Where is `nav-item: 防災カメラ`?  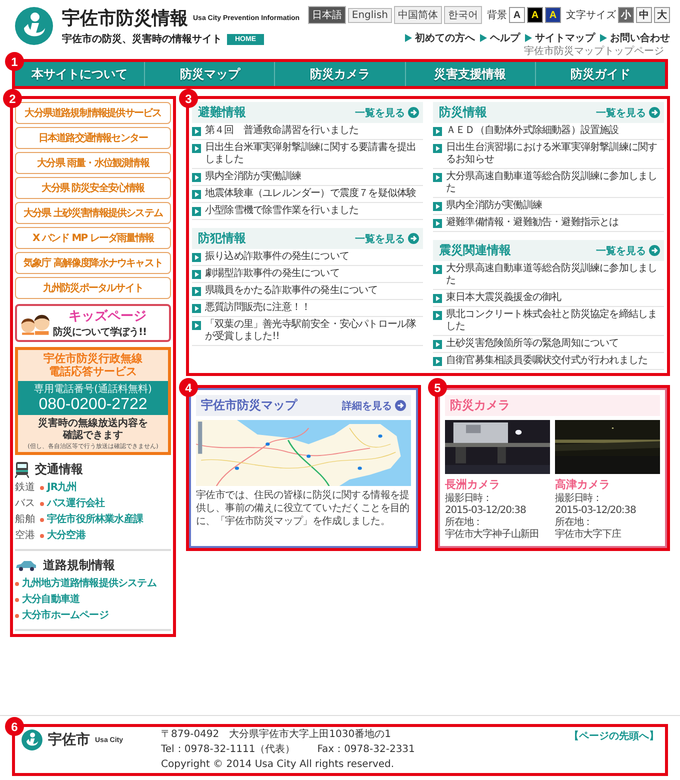 nav-item: 防災カメラ is located at coordinates (339, 74).